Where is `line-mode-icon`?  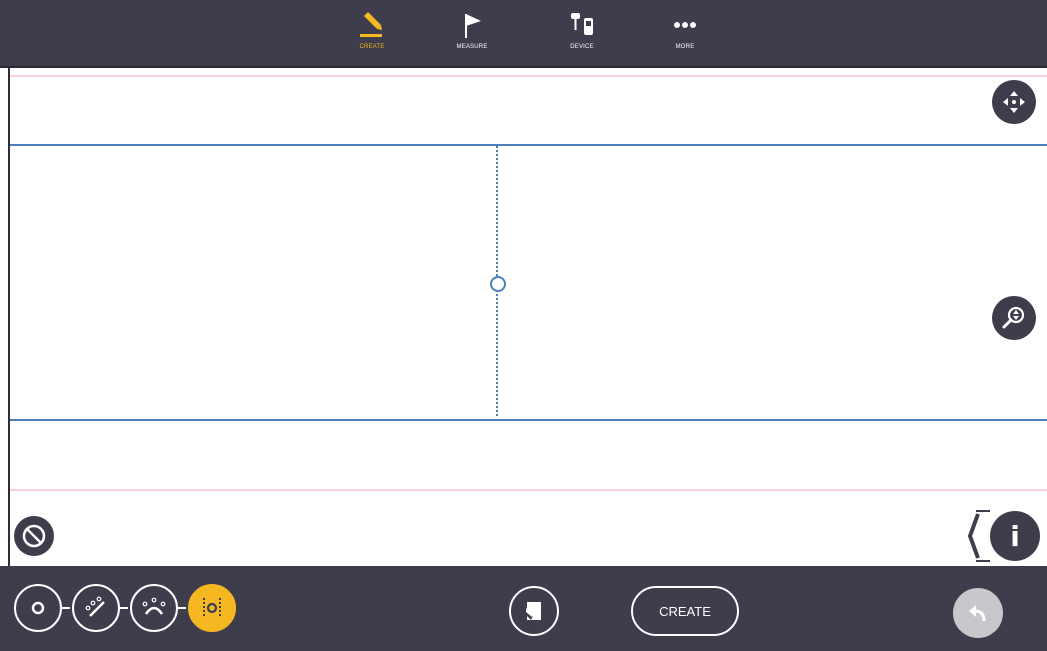
line-mode-icon is located at coordinates (95, 606).